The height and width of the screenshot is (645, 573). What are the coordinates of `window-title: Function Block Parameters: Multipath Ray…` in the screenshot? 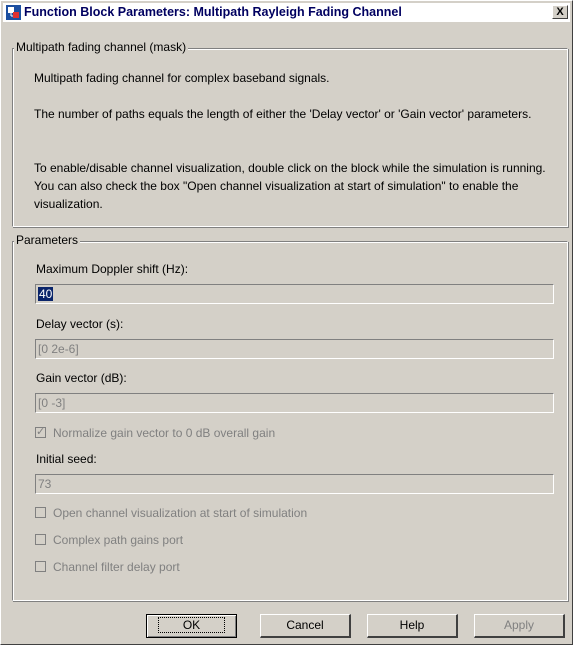 It's located at (213, 12).